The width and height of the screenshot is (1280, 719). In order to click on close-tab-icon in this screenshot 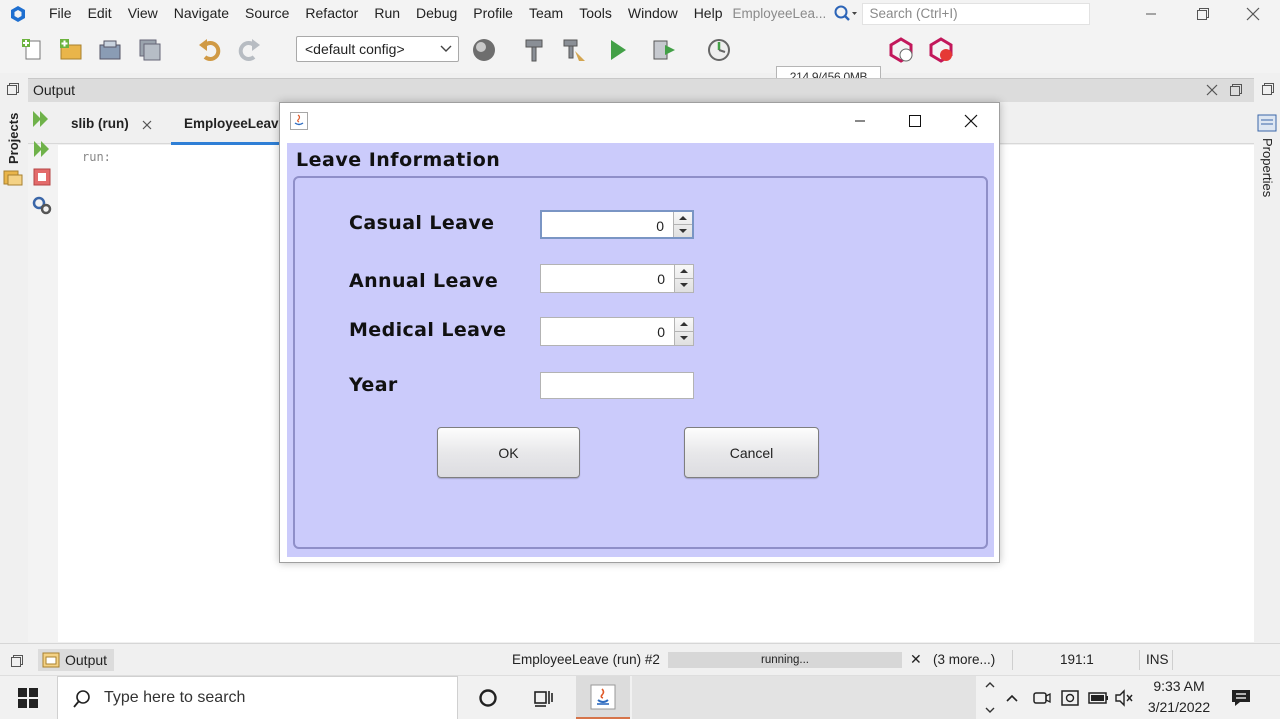, I will do `click(147, 125)`.